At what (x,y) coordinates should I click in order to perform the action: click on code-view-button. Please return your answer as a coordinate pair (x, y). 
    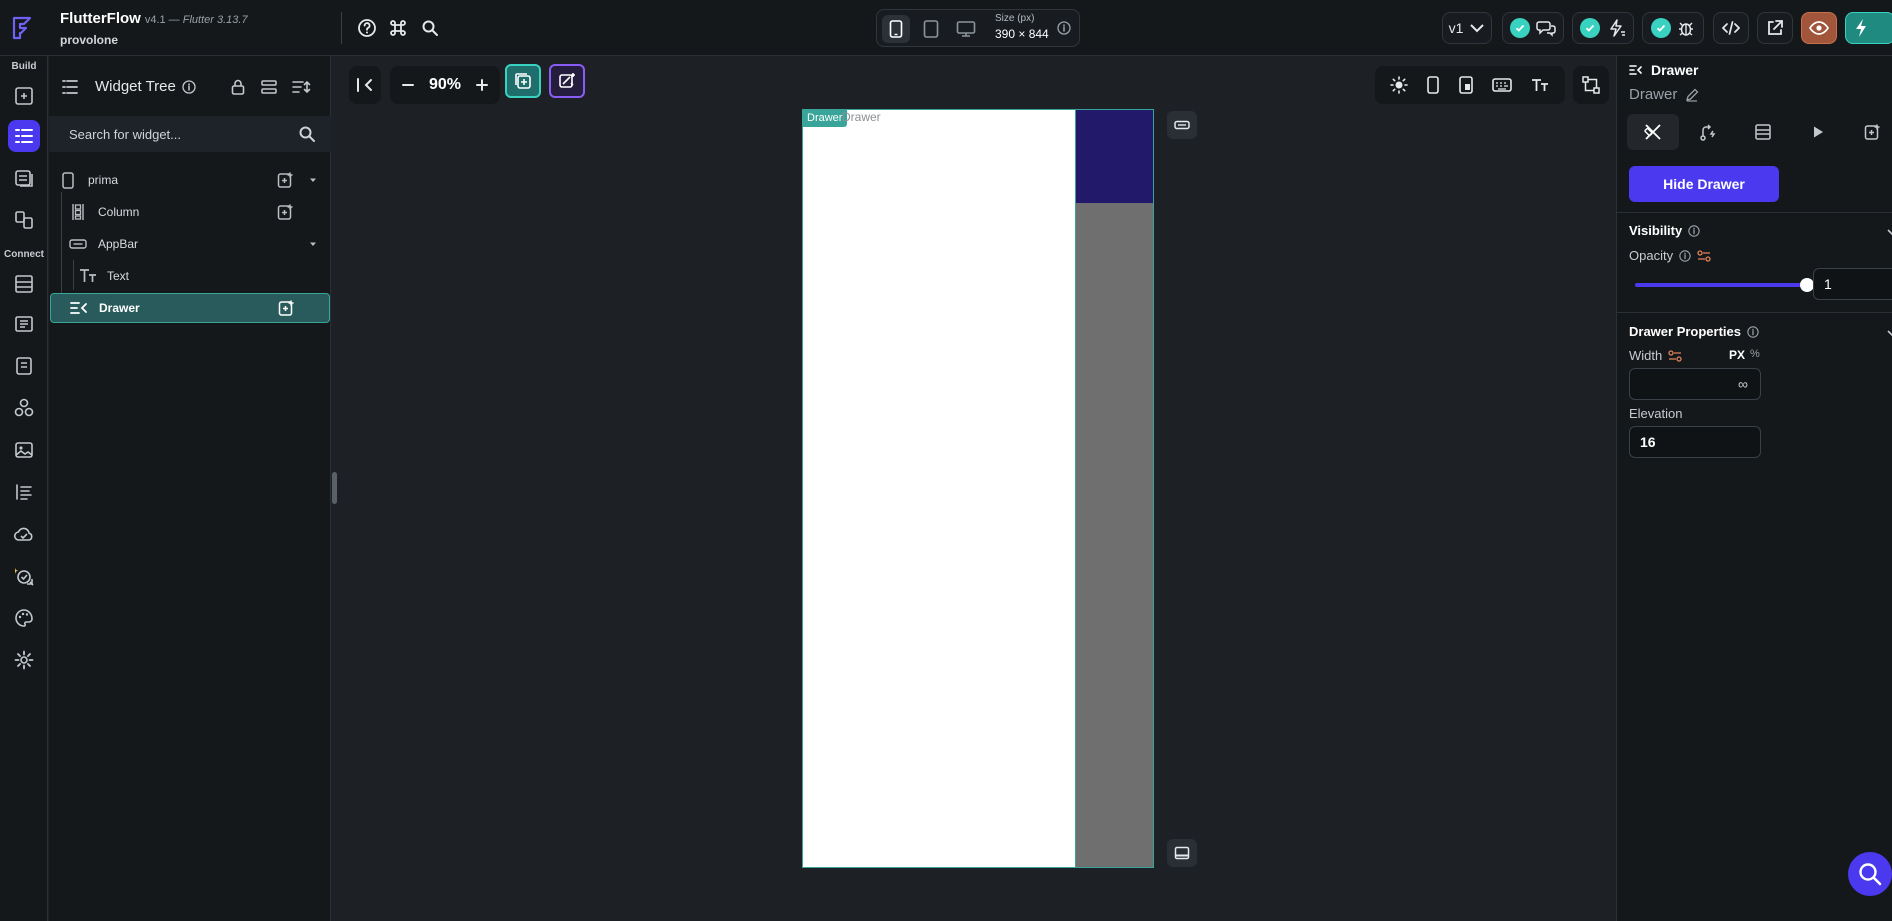
    Looking at the image, I should click on (1731, 28).